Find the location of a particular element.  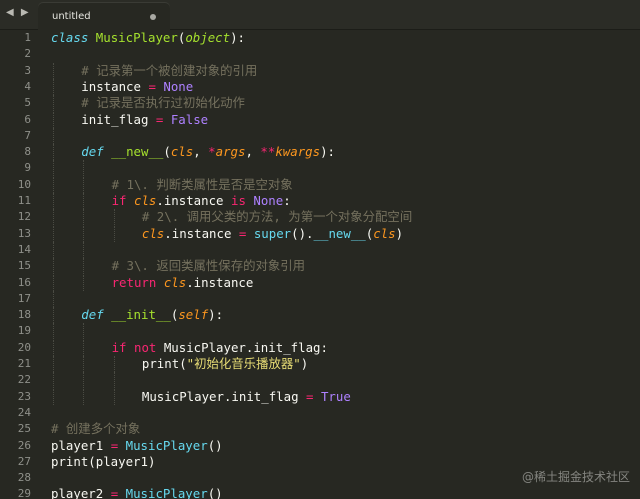

code-token: "初始化音乐播放器" is located at coordinates (243, 363).